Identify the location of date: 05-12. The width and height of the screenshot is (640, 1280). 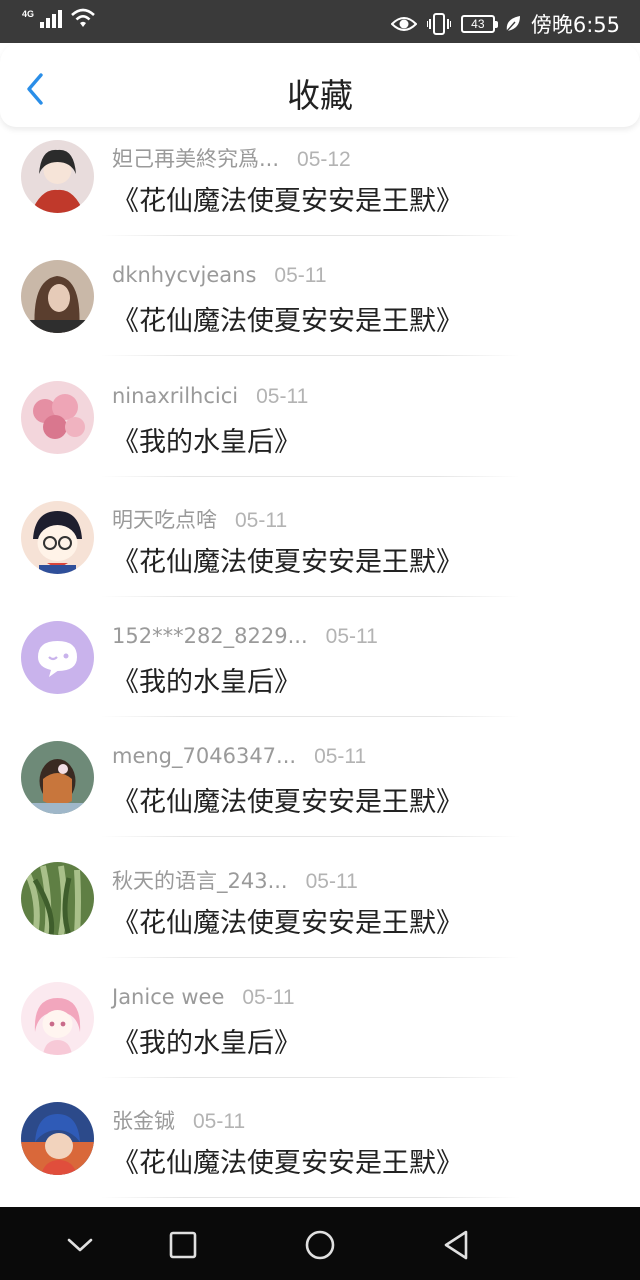
(324, 159).